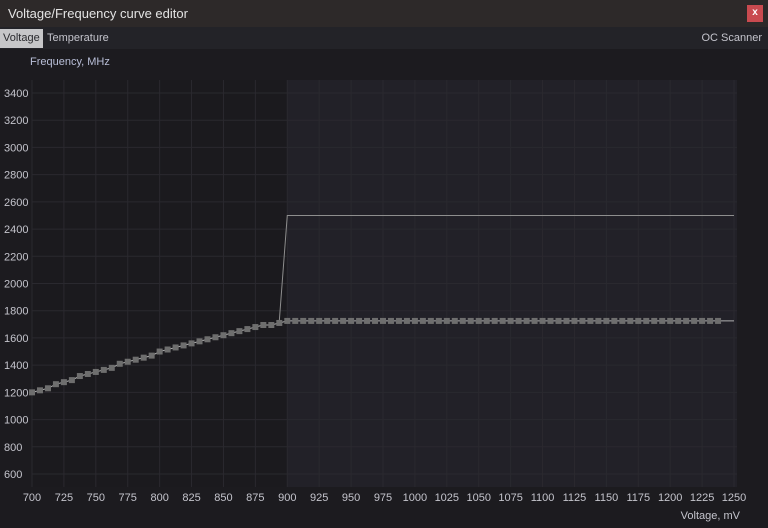 This screenshot has width=768, height=528. I want to click on x-tick-label: 1250, so click(734, 498).